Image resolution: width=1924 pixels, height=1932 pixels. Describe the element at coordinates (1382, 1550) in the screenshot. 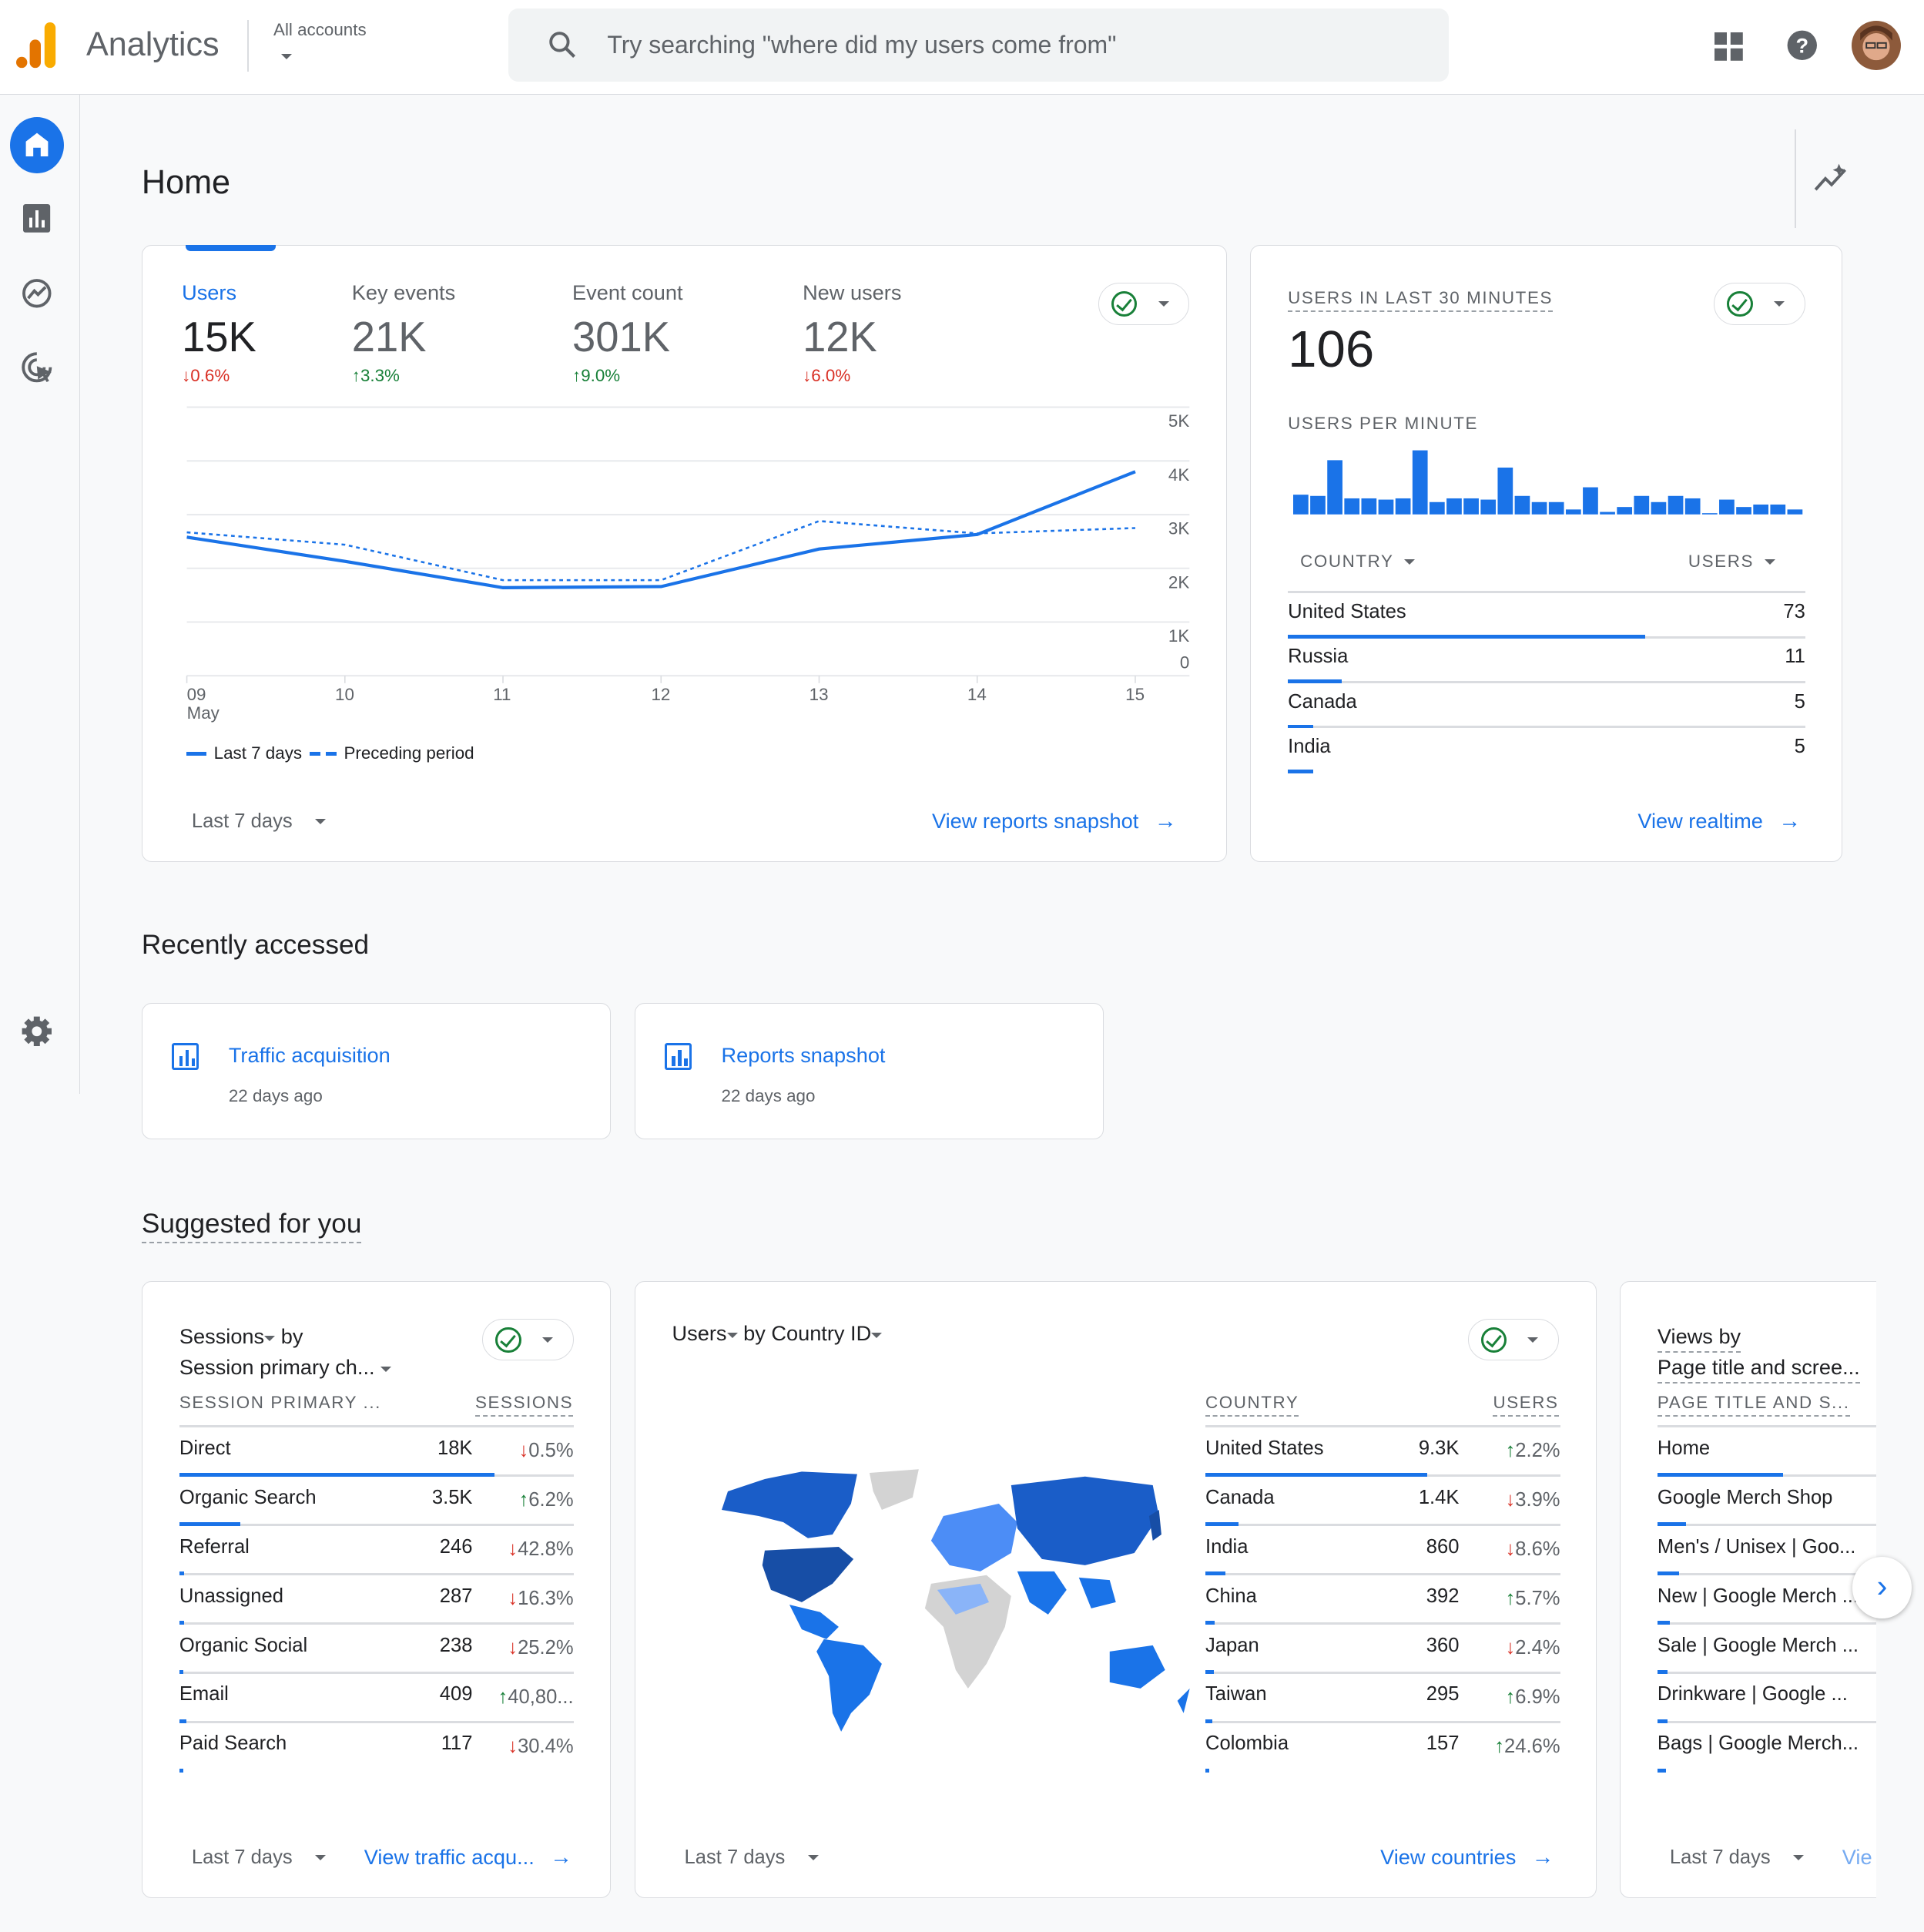

I see `table-row: India 860 ↓8.6%` at that location.